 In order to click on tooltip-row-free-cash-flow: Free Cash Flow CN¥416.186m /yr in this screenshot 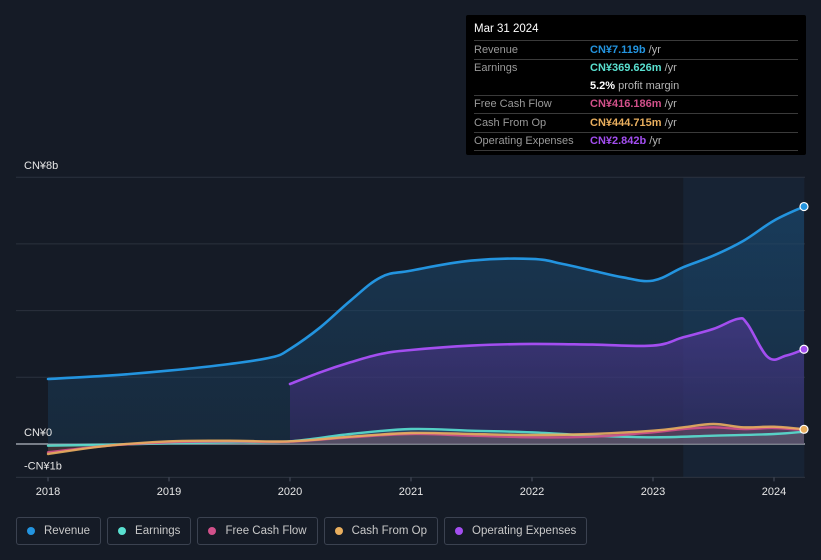, I will do `click(636, 105)`.